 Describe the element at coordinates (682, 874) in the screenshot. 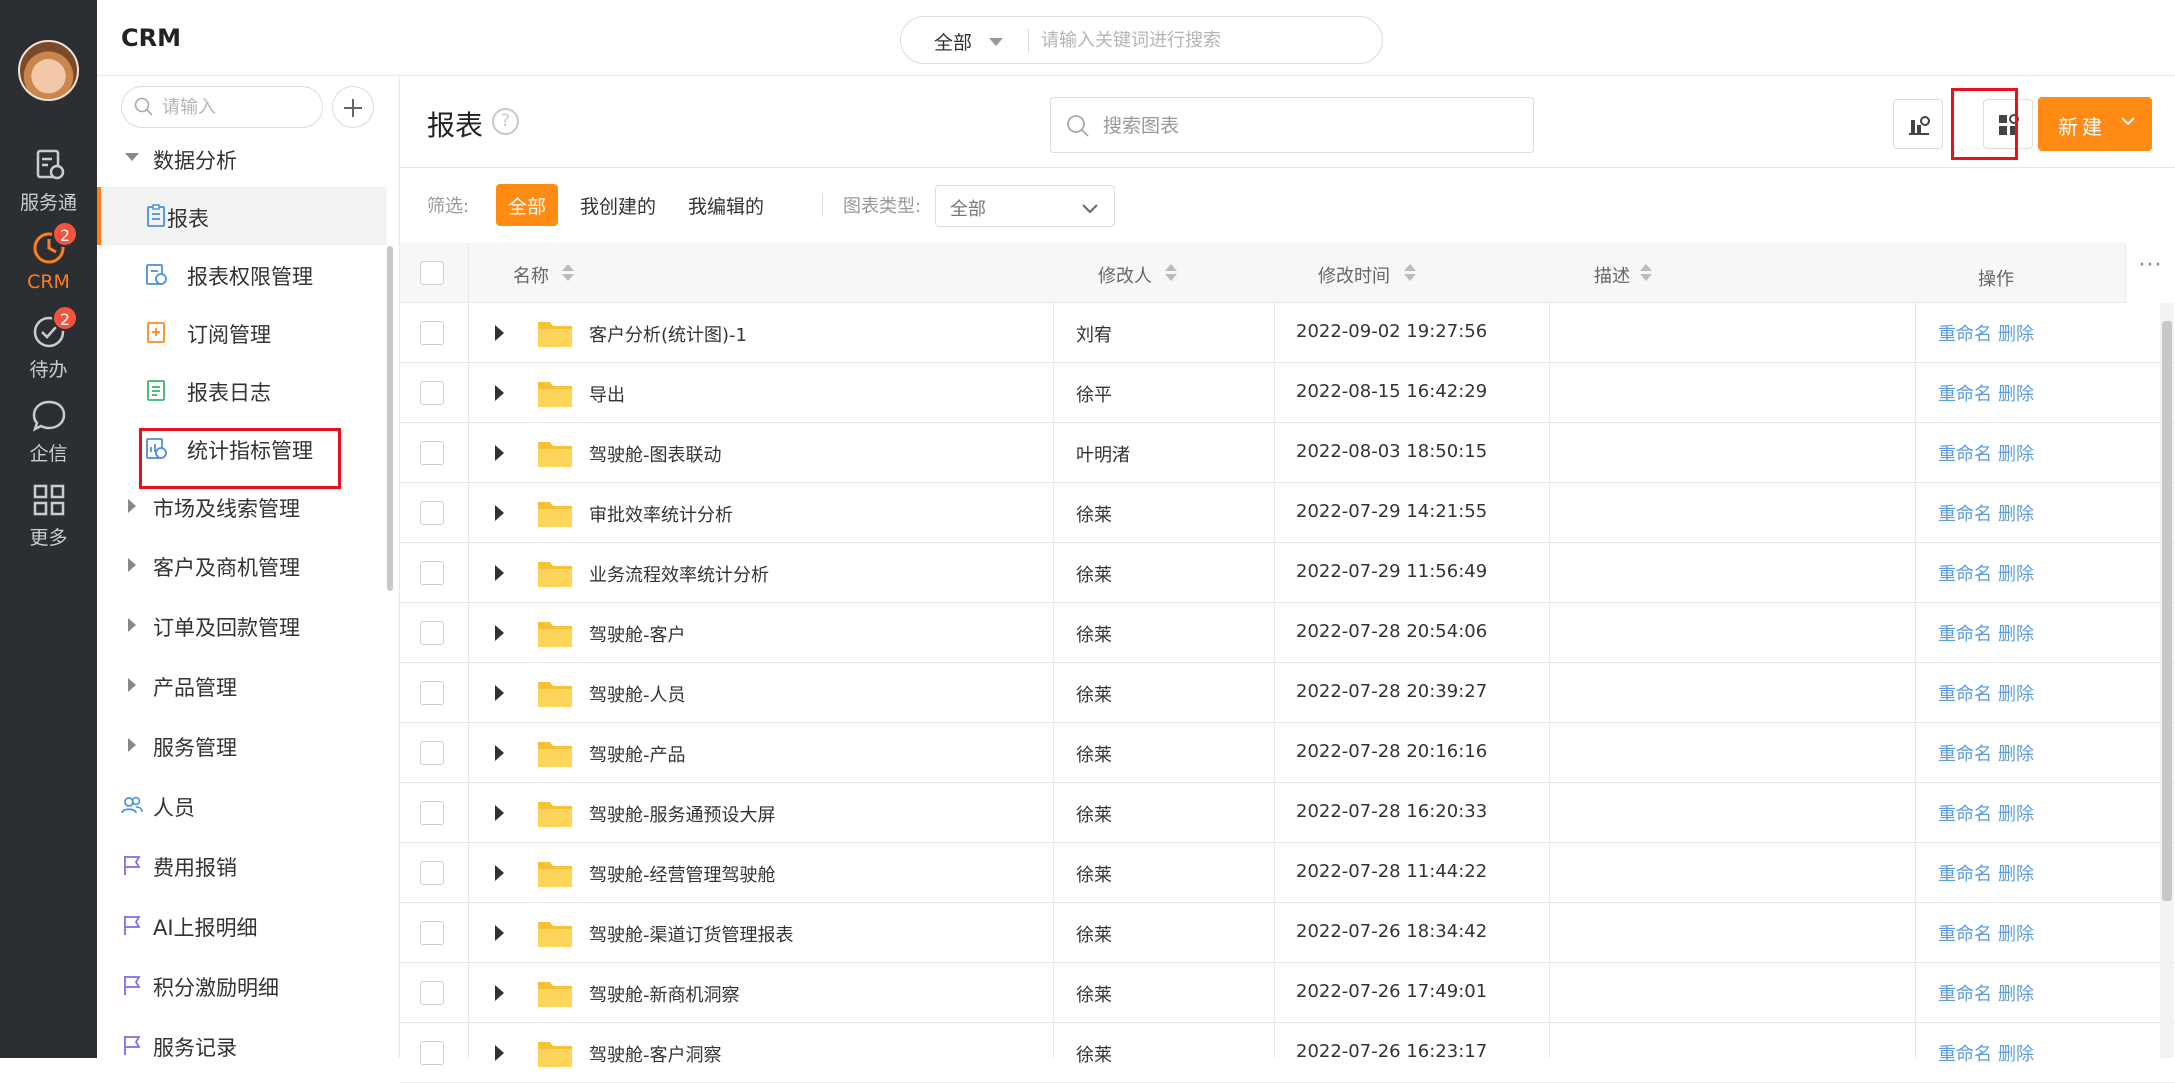

I see `row-name: 驾驶舱-经营管理驾驶舱` at that location.